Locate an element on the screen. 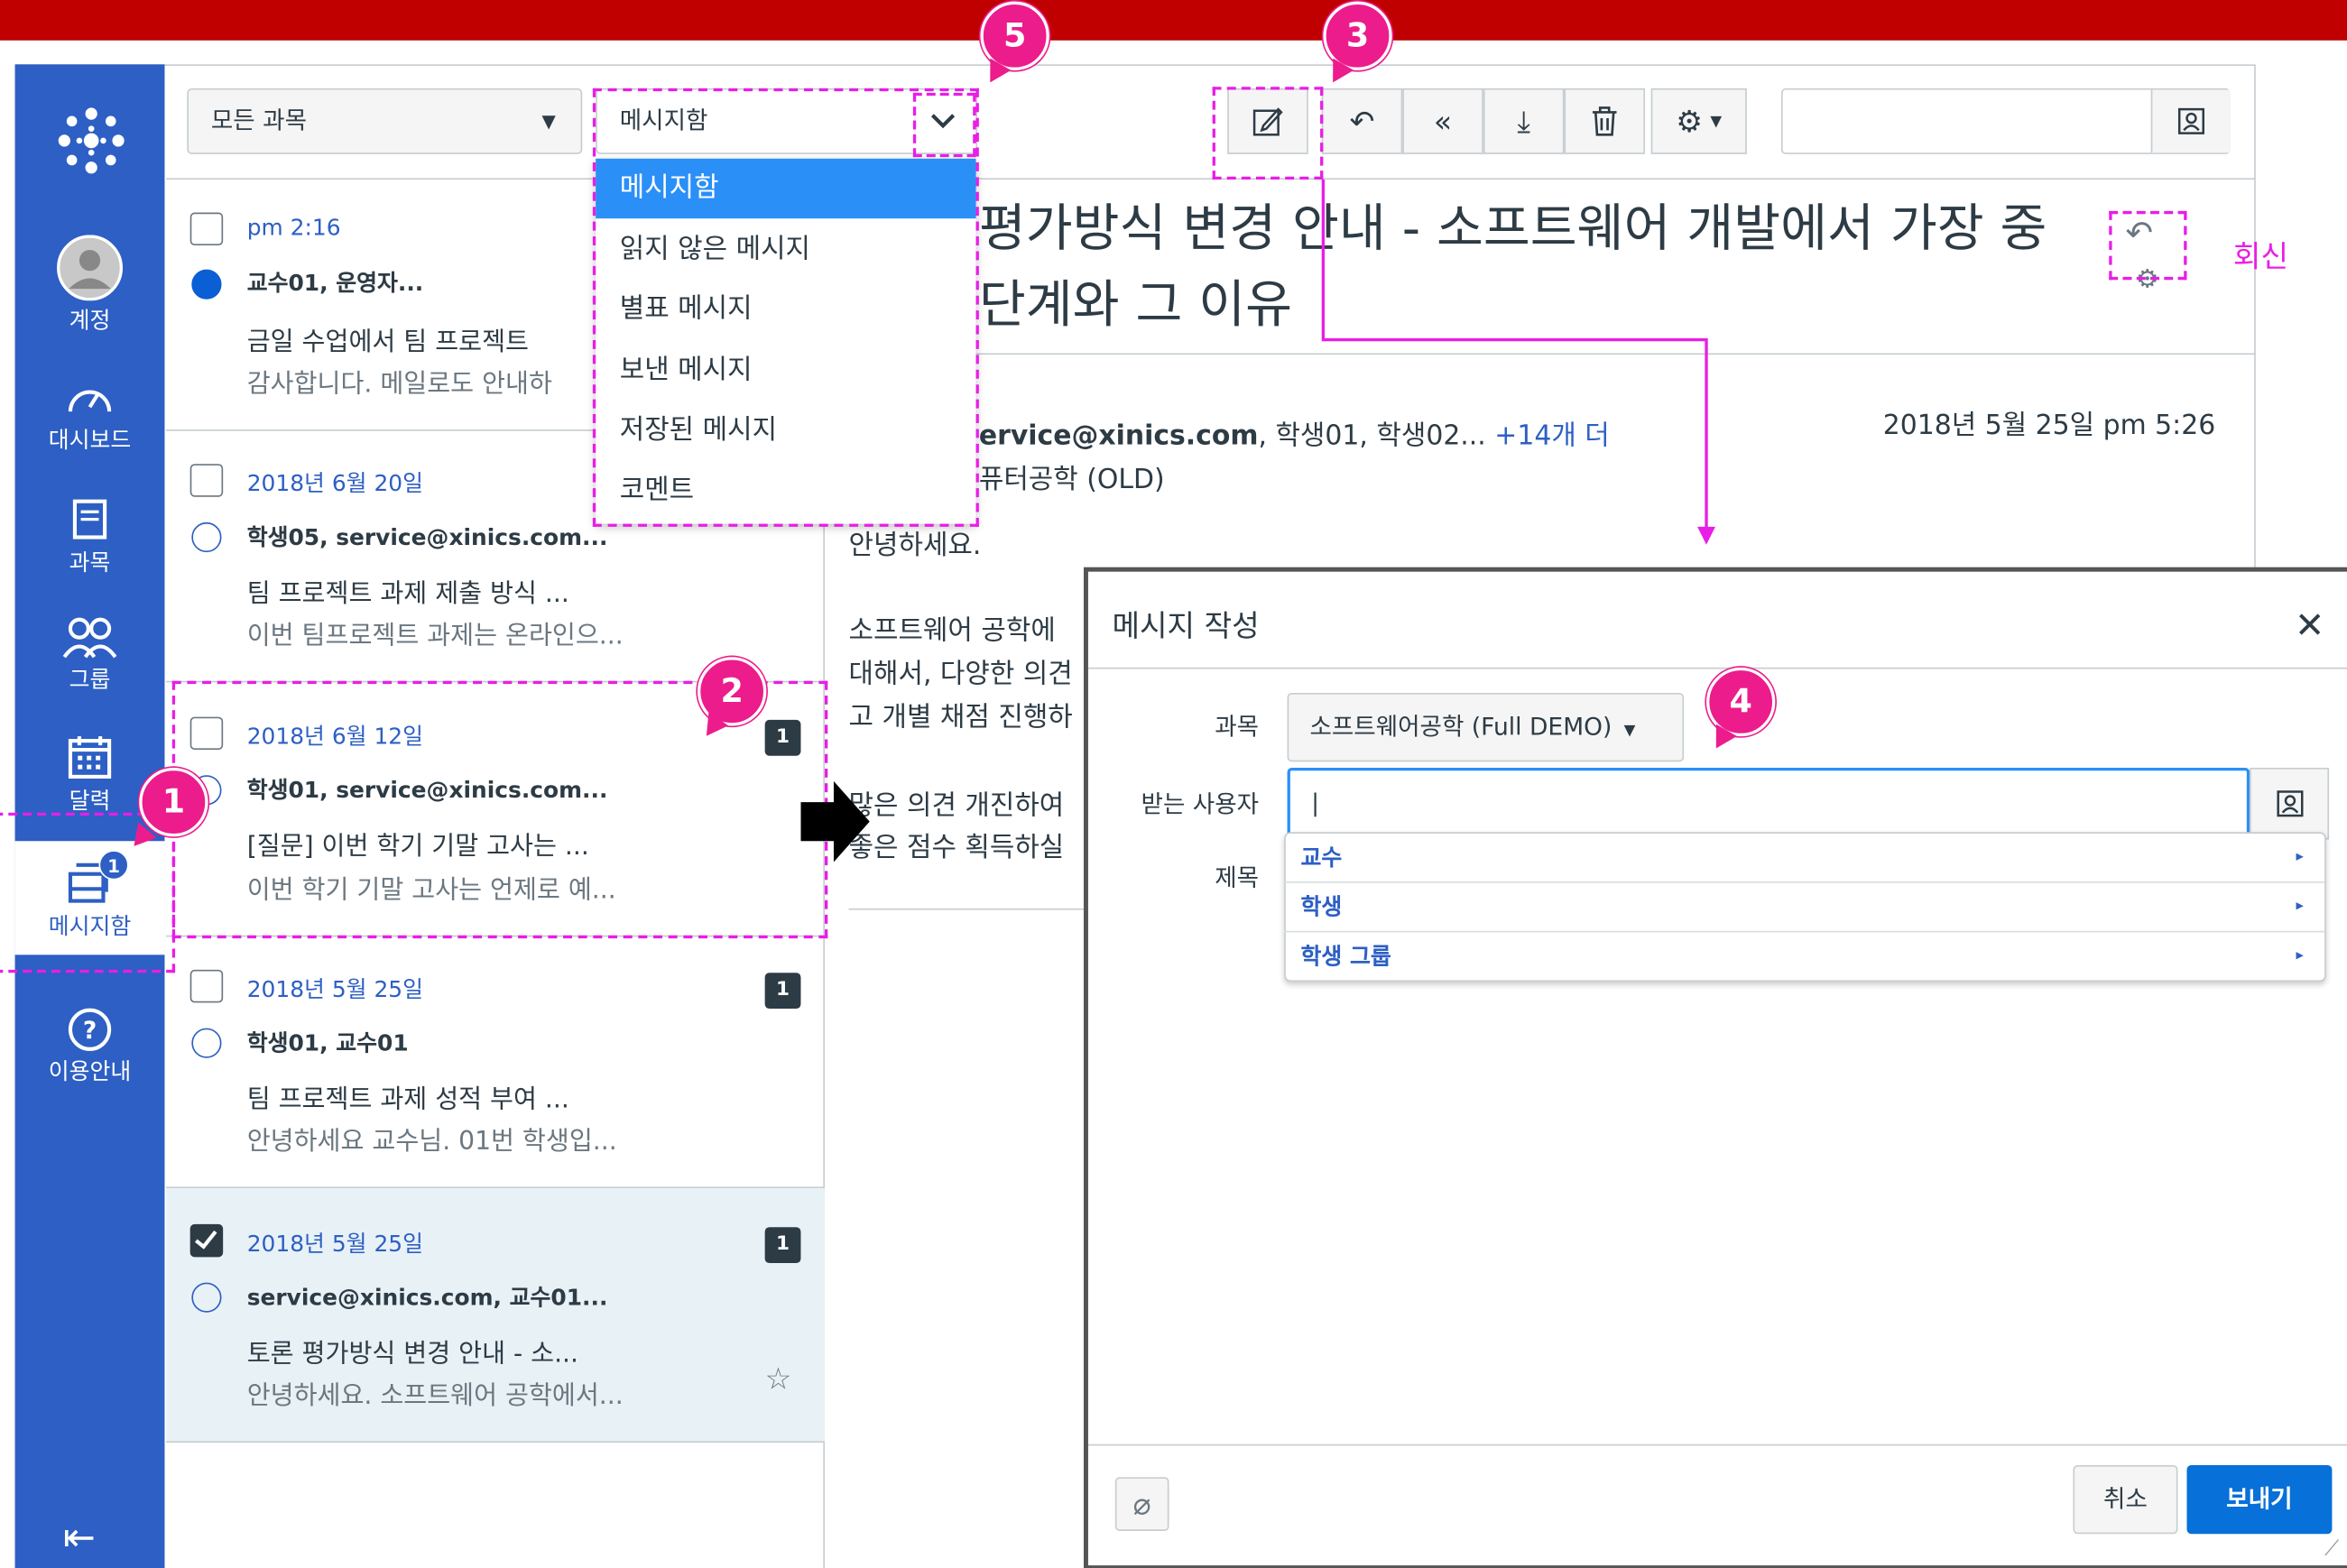  annotation-connector is located at coordinates (1518, 362).